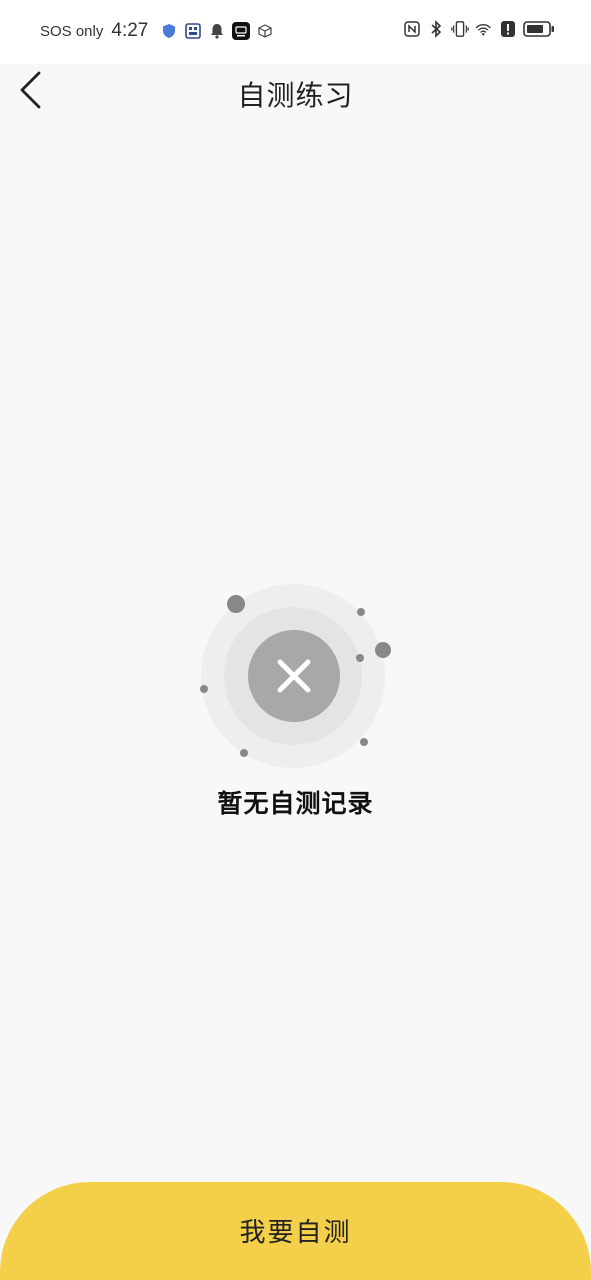 The width and height of the screenshot is (591, 1280). Describe the element at coordinates (169, 31) in the screenshot. I see `shield-icon` at that location.